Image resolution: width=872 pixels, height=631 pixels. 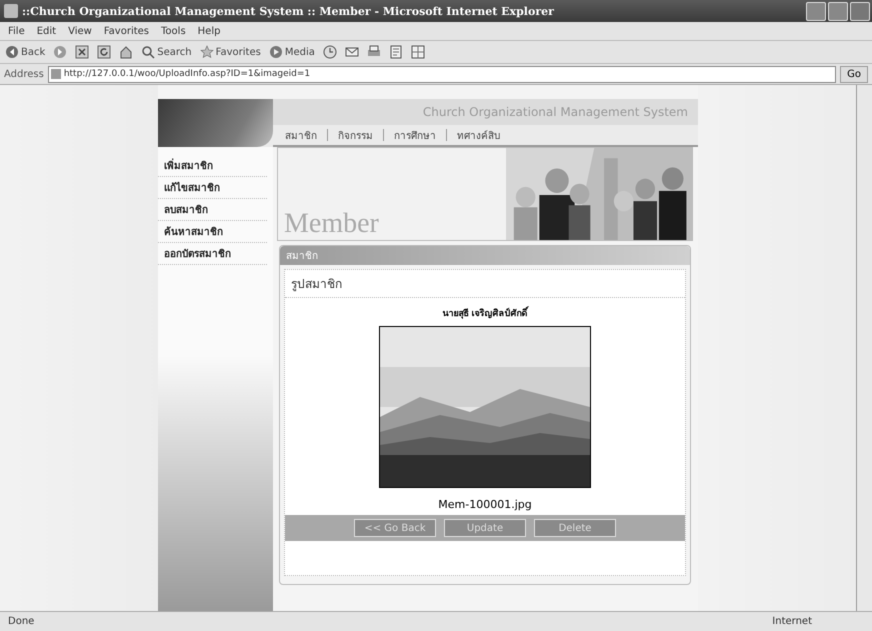 I want to click on menu-item: Tools, so click(x=173, y=31).